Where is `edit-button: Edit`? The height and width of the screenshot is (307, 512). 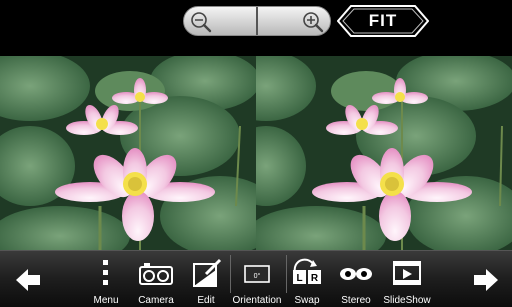
edit-button: Edit is located at coordinates (206, 279).